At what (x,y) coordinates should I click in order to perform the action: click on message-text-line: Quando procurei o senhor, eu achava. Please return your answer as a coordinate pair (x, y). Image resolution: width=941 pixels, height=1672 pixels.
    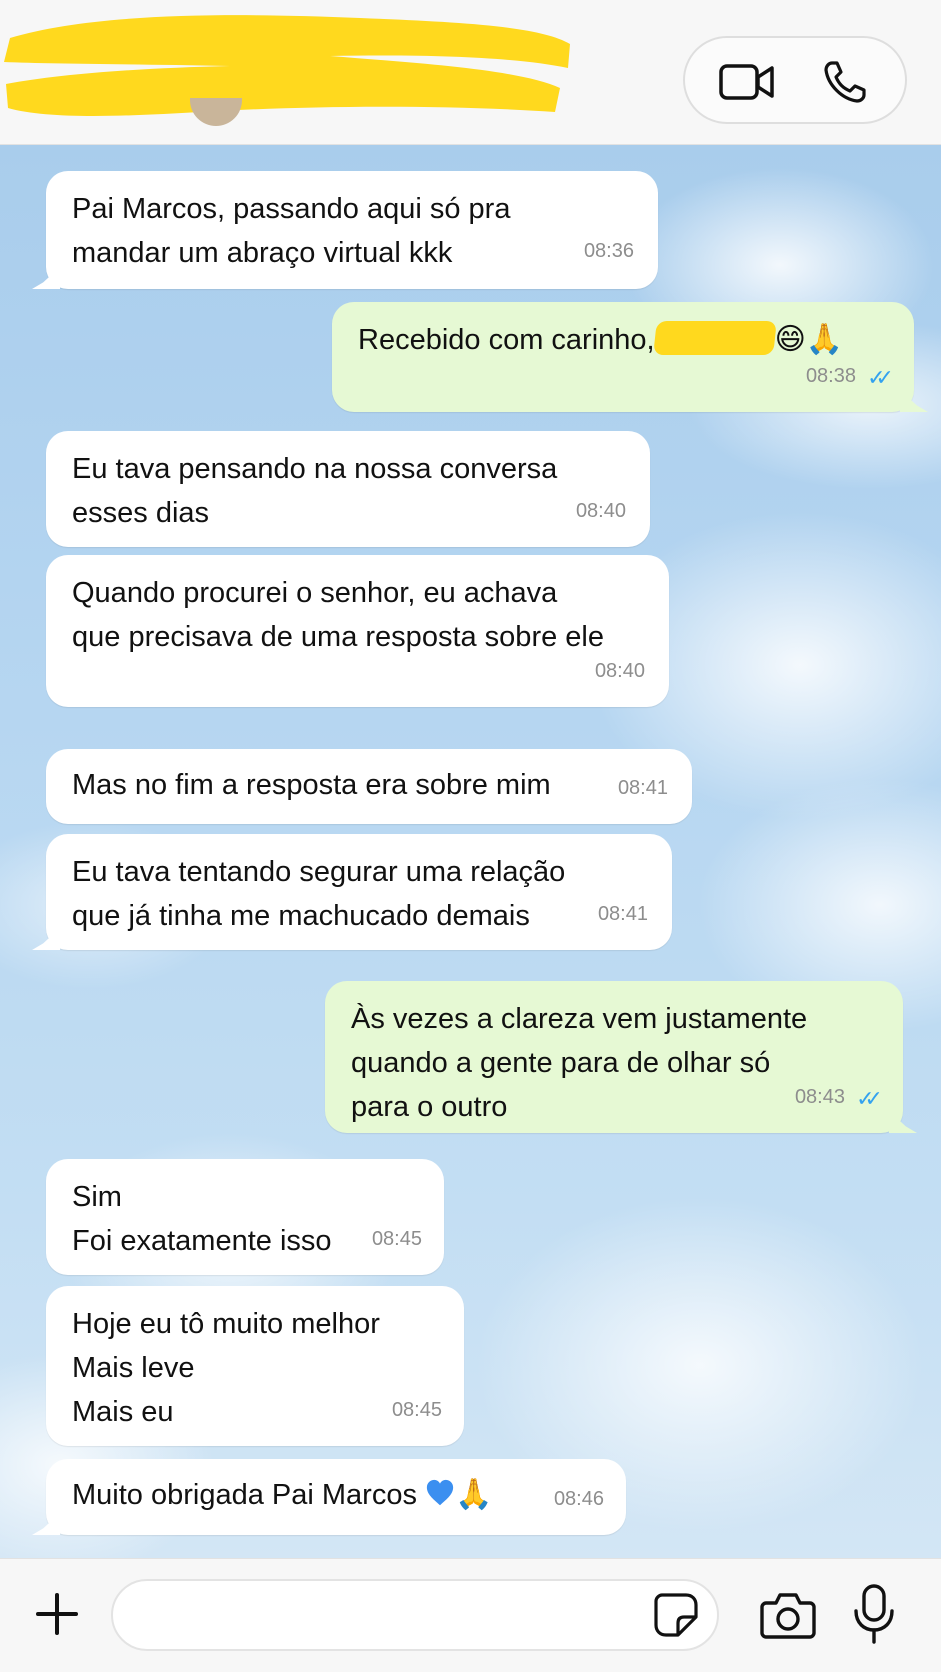
    Looking at the image, I should click on (315, 593).